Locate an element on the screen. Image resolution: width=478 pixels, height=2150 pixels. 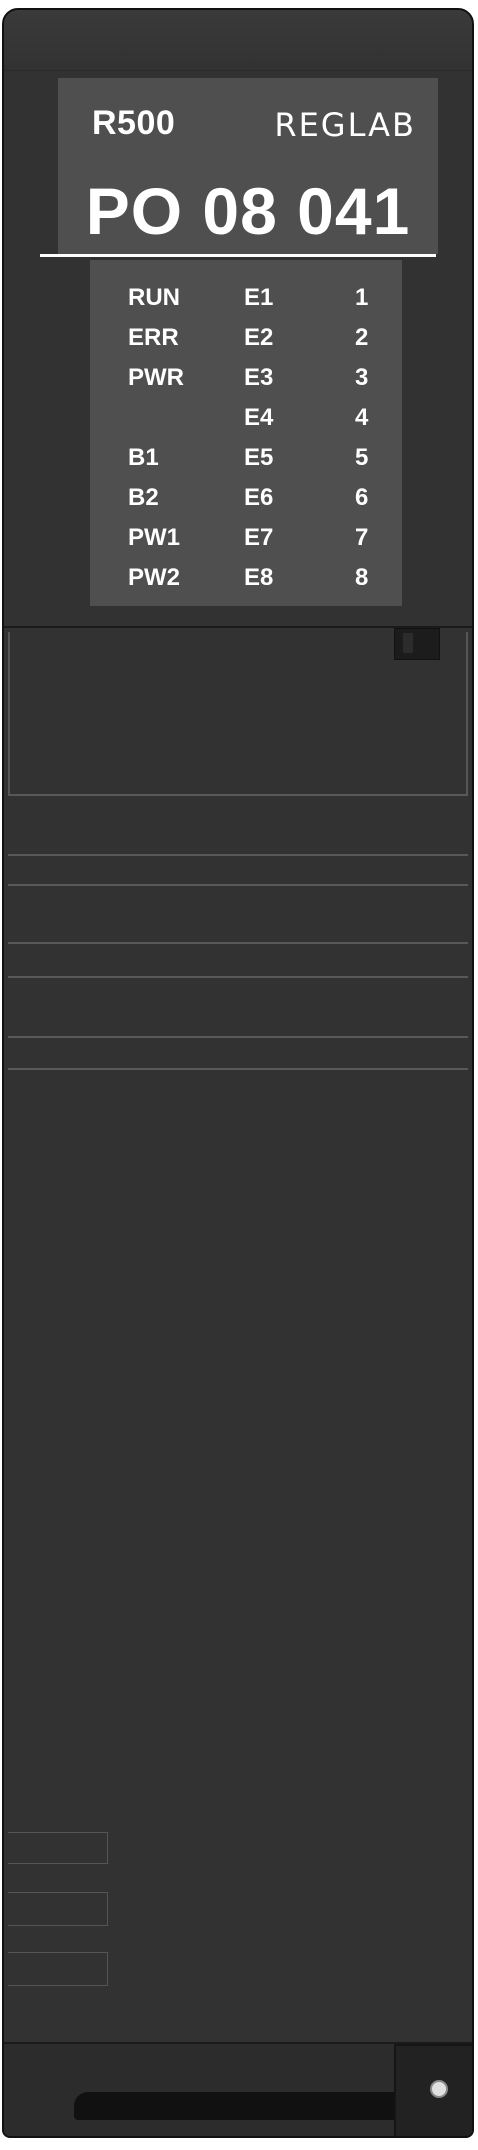
led-row: RUN E1 1 is located at coordinates (246, 298).